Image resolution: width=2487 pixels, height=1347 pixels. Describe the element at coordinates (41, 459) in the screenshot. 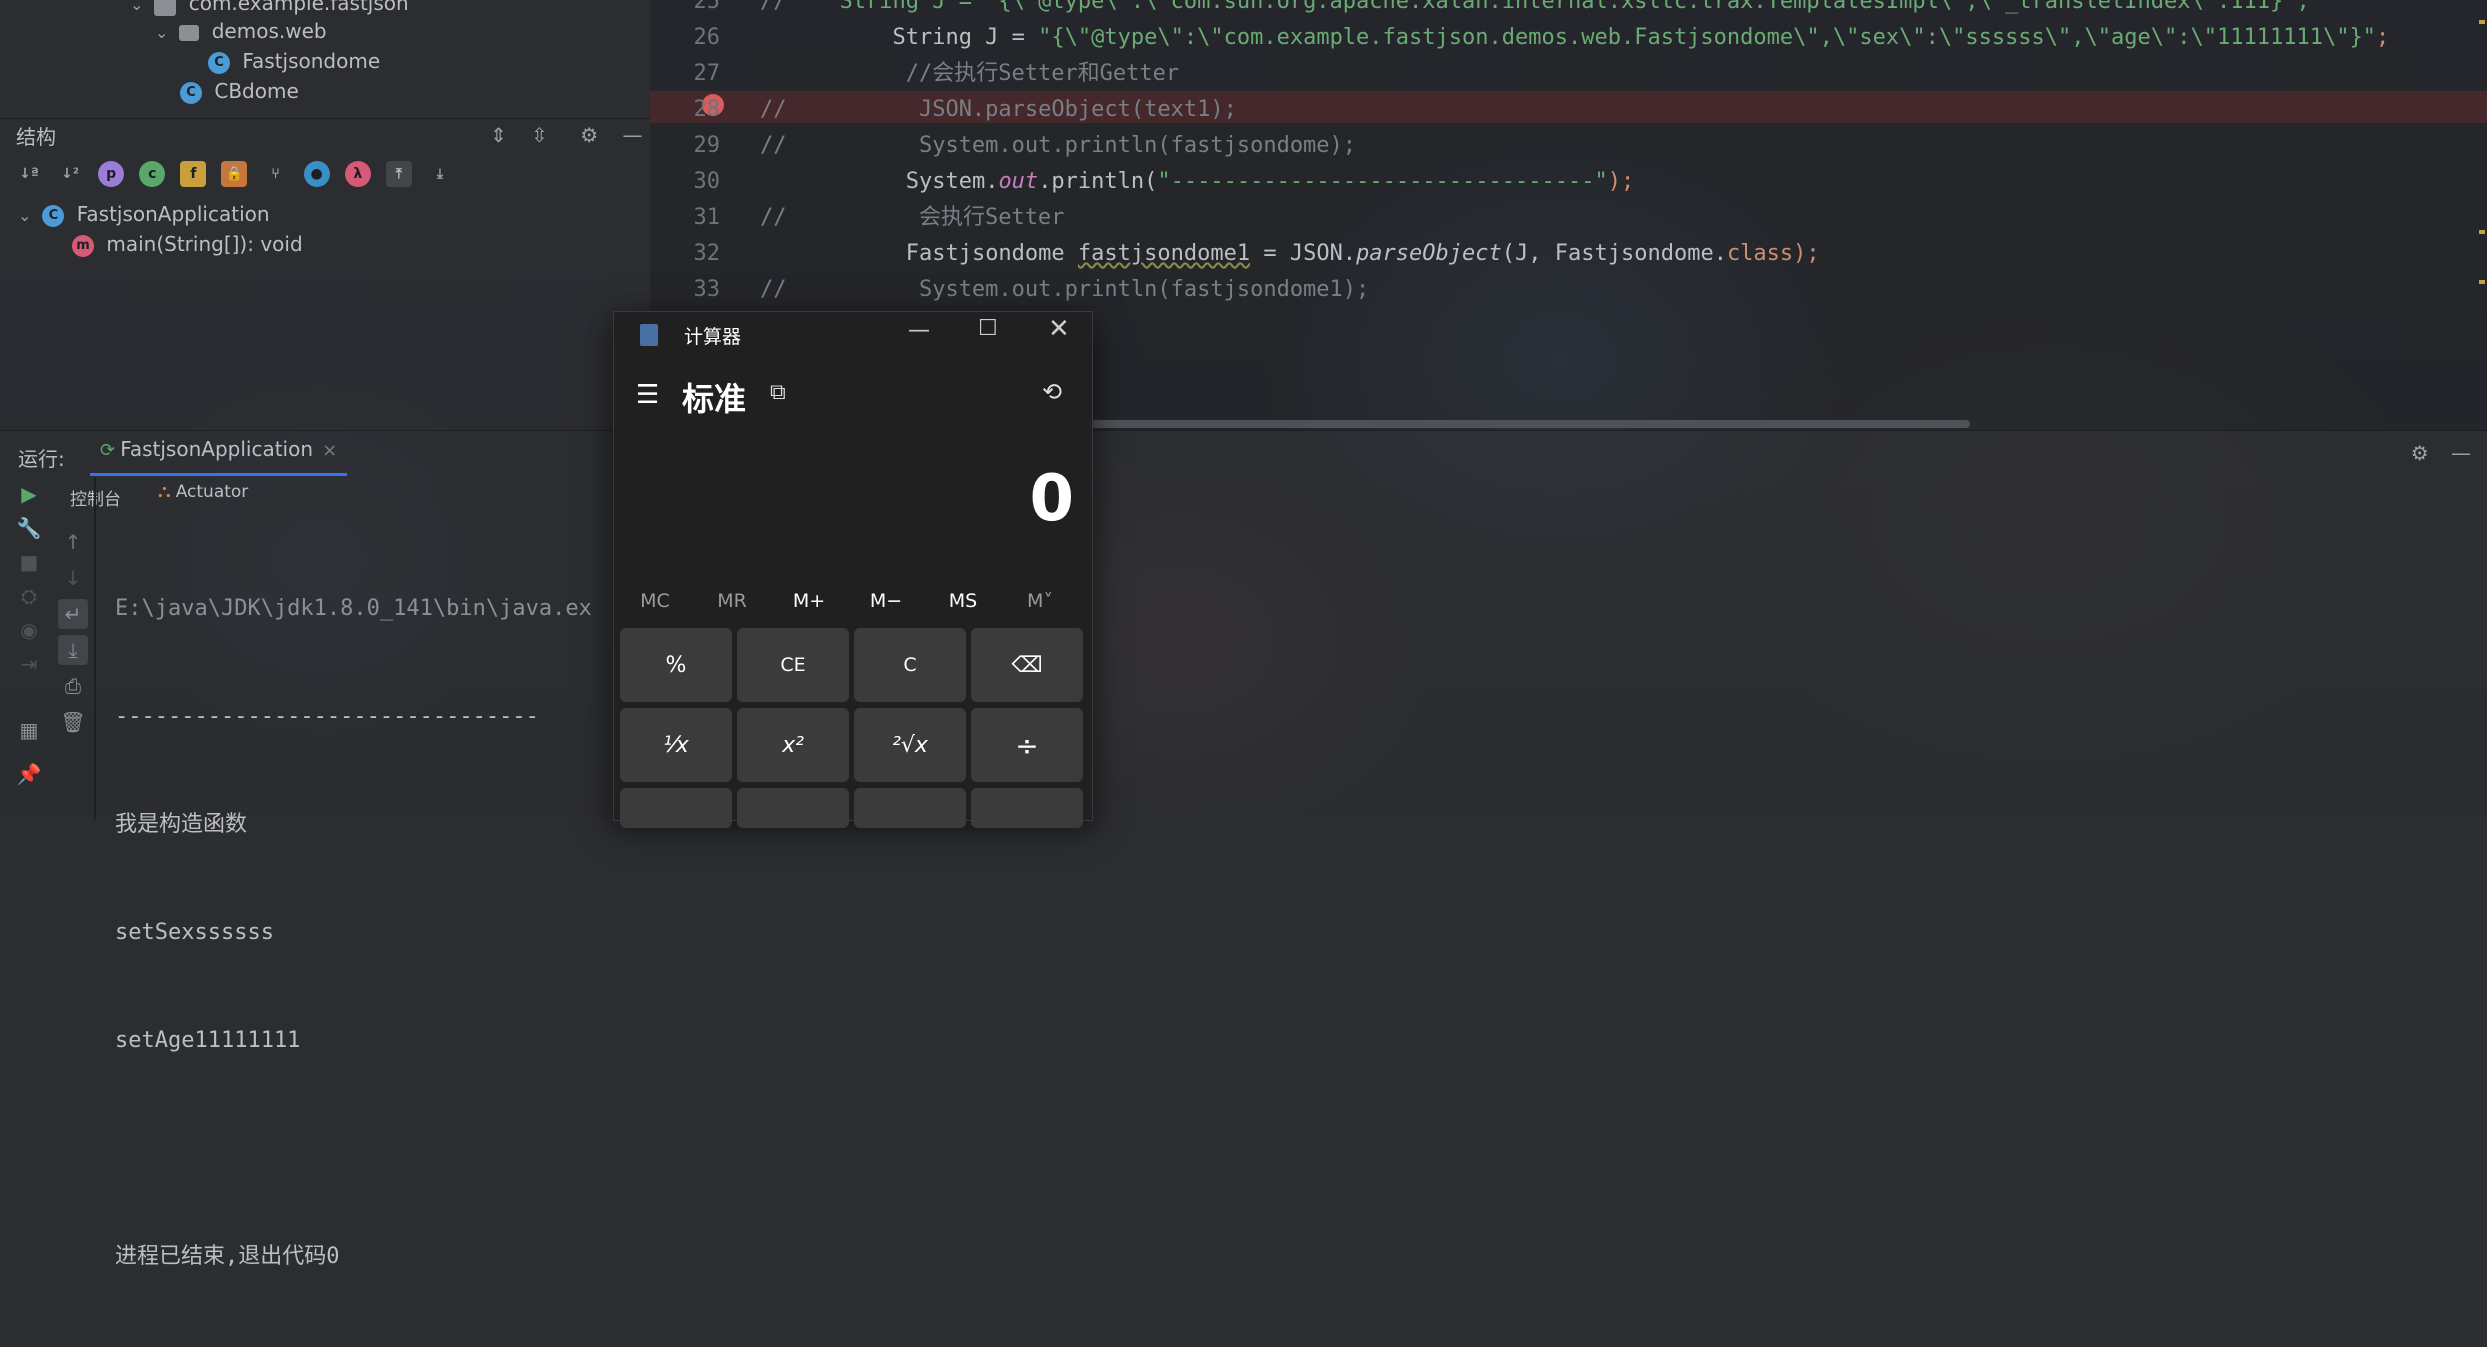

I see `run-label: 运行:` at that location.